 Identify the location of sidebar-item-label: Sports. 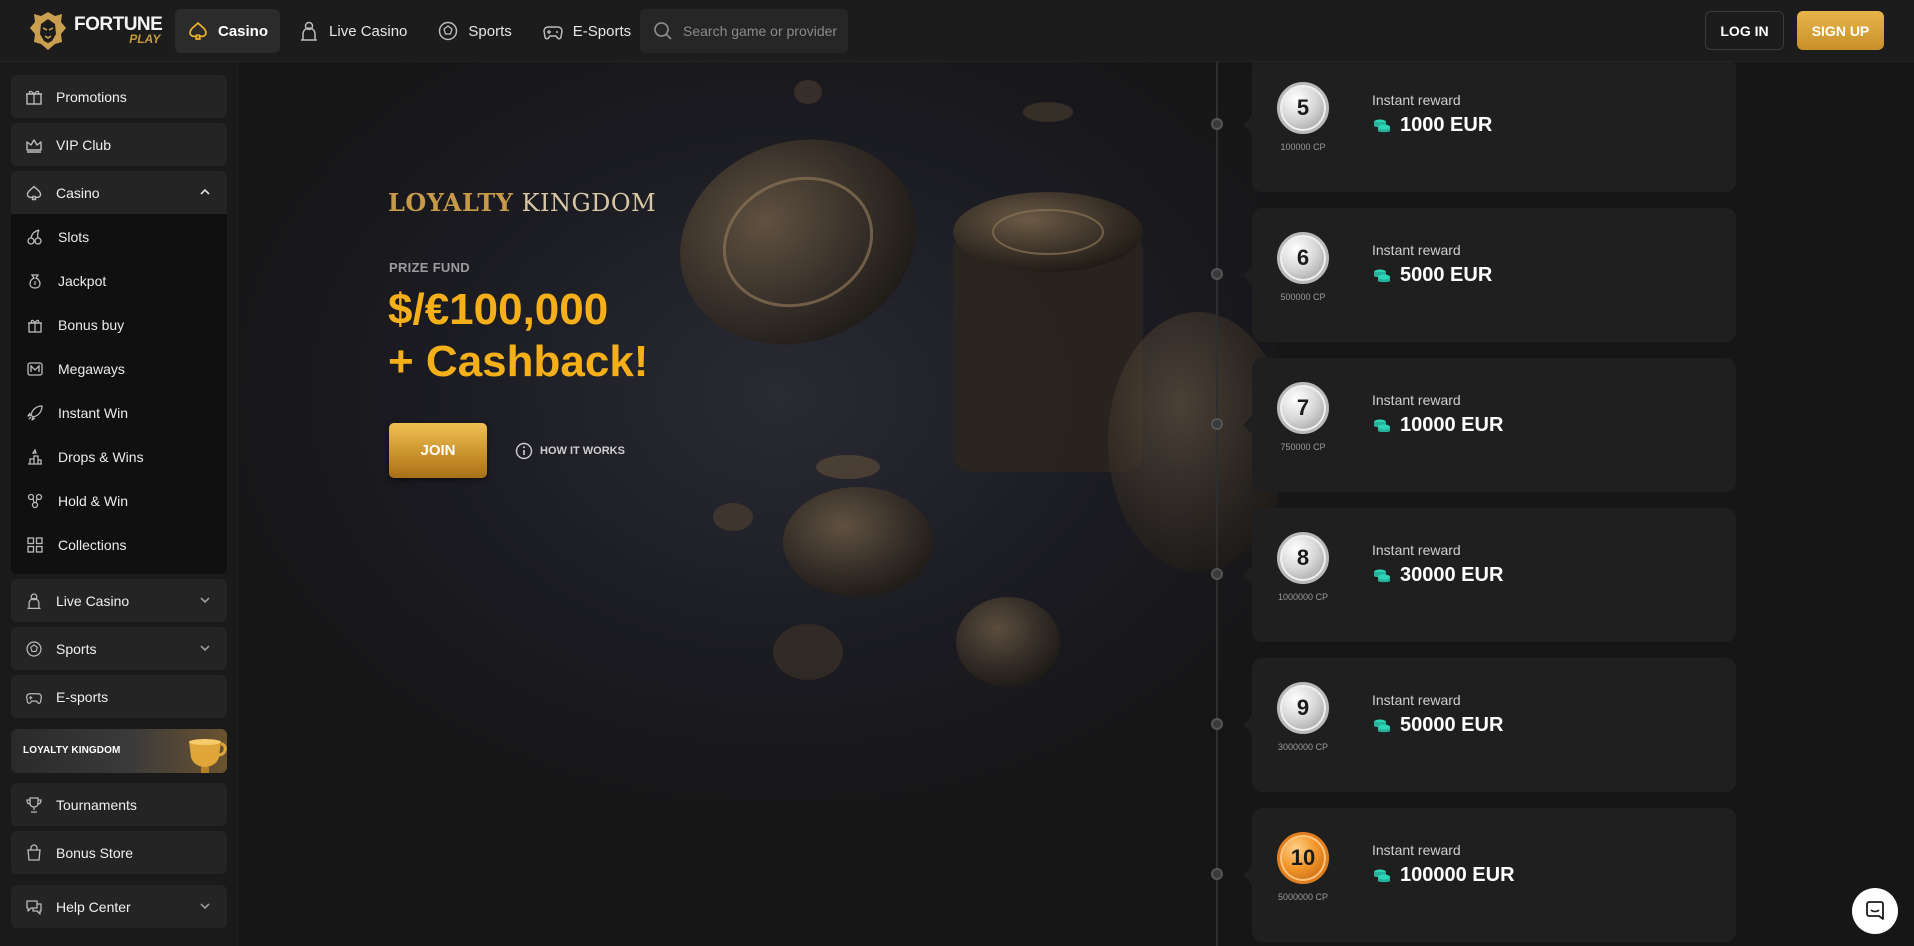
(76, 648).